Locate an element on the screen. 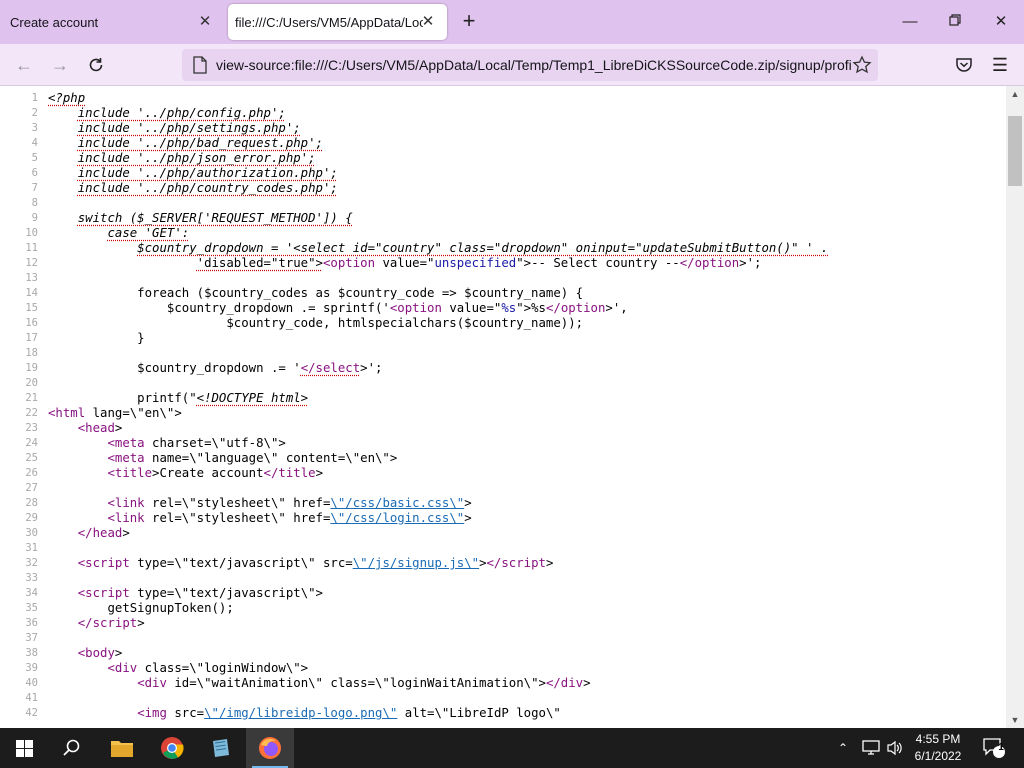 The width and height of the screenshot is (1024, 768). menu-hamburger-icon: ☰ is located at coordinates (1000, 65).